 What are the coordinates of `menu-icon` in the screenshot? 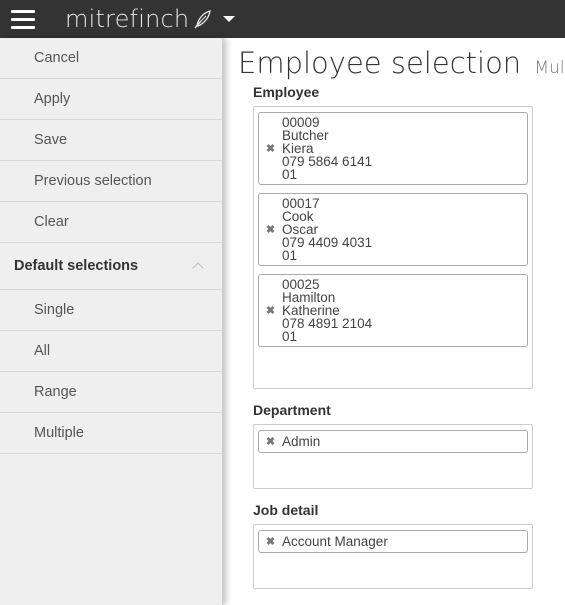 It's located at (23, 19).